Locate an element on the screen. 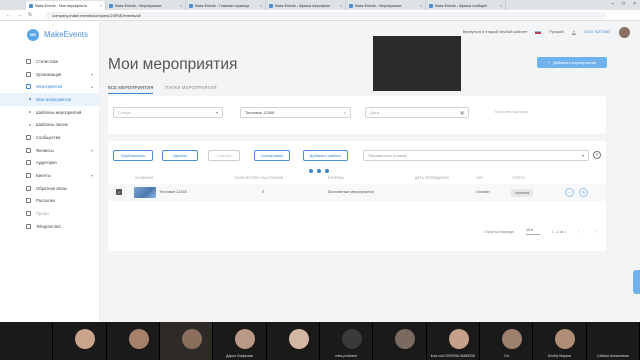 Image resolution: width=640 pixels, height=360 pixels. sidebar-item-label: Организация is located at coordinates (49, 74).